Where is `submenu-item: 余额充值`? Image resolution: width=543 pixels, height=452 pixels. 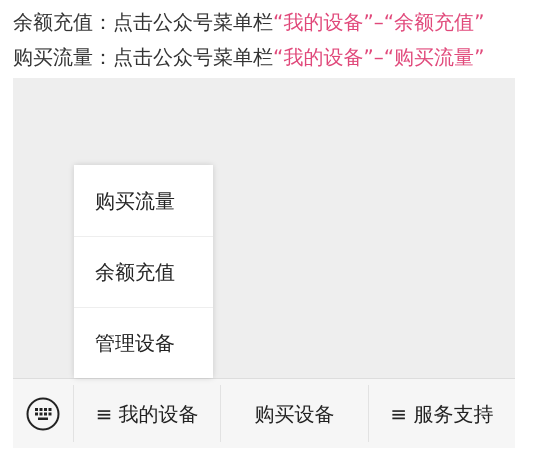 submenu-item: 余额充值 is located at coordinates (143, 271).